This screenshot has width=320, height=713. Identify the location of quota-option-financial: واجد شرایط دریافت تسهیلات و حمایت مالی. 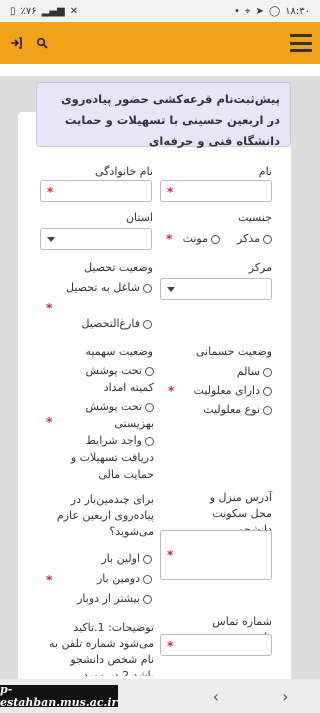
(107, 457).